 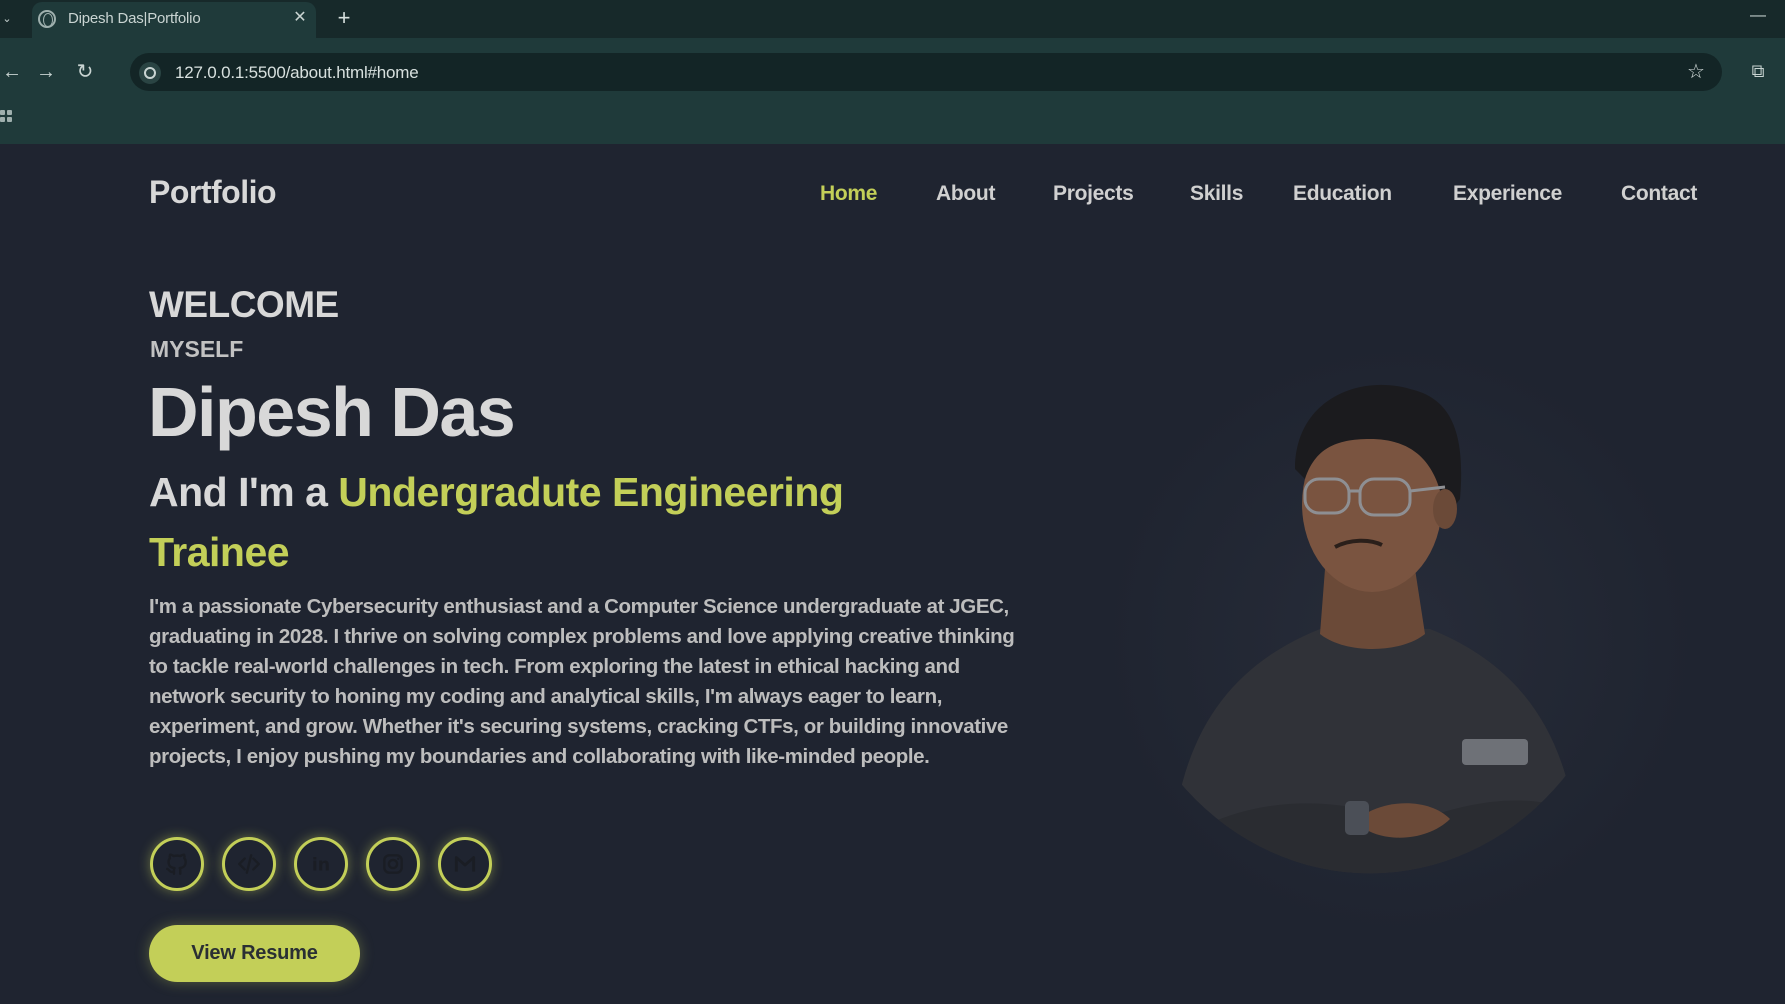 What do you see at coordinates (300, 18) in the screenshot?
I see `close-tab-icon: ✕` at bounding box center [300, 18].